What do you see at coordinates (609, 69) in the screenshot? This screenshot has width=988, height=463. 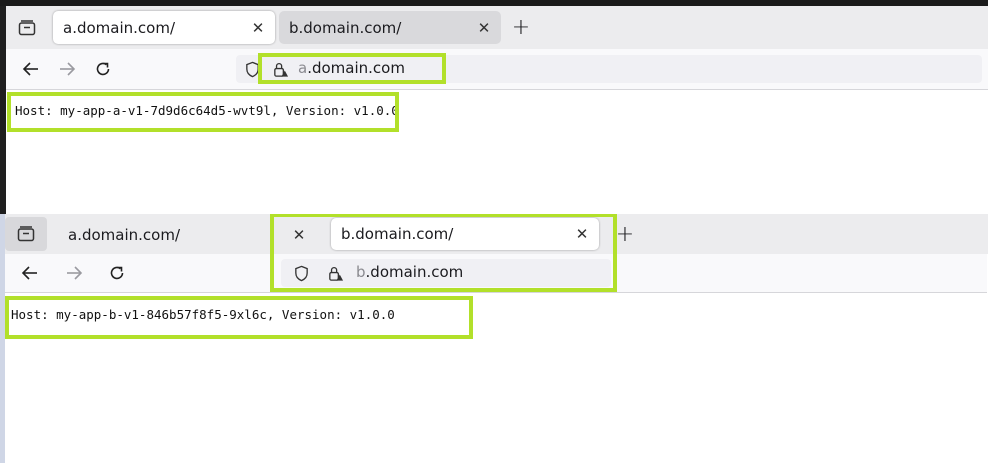 I see `address-bar: a.domain.com` at bounding box center [609, 69].